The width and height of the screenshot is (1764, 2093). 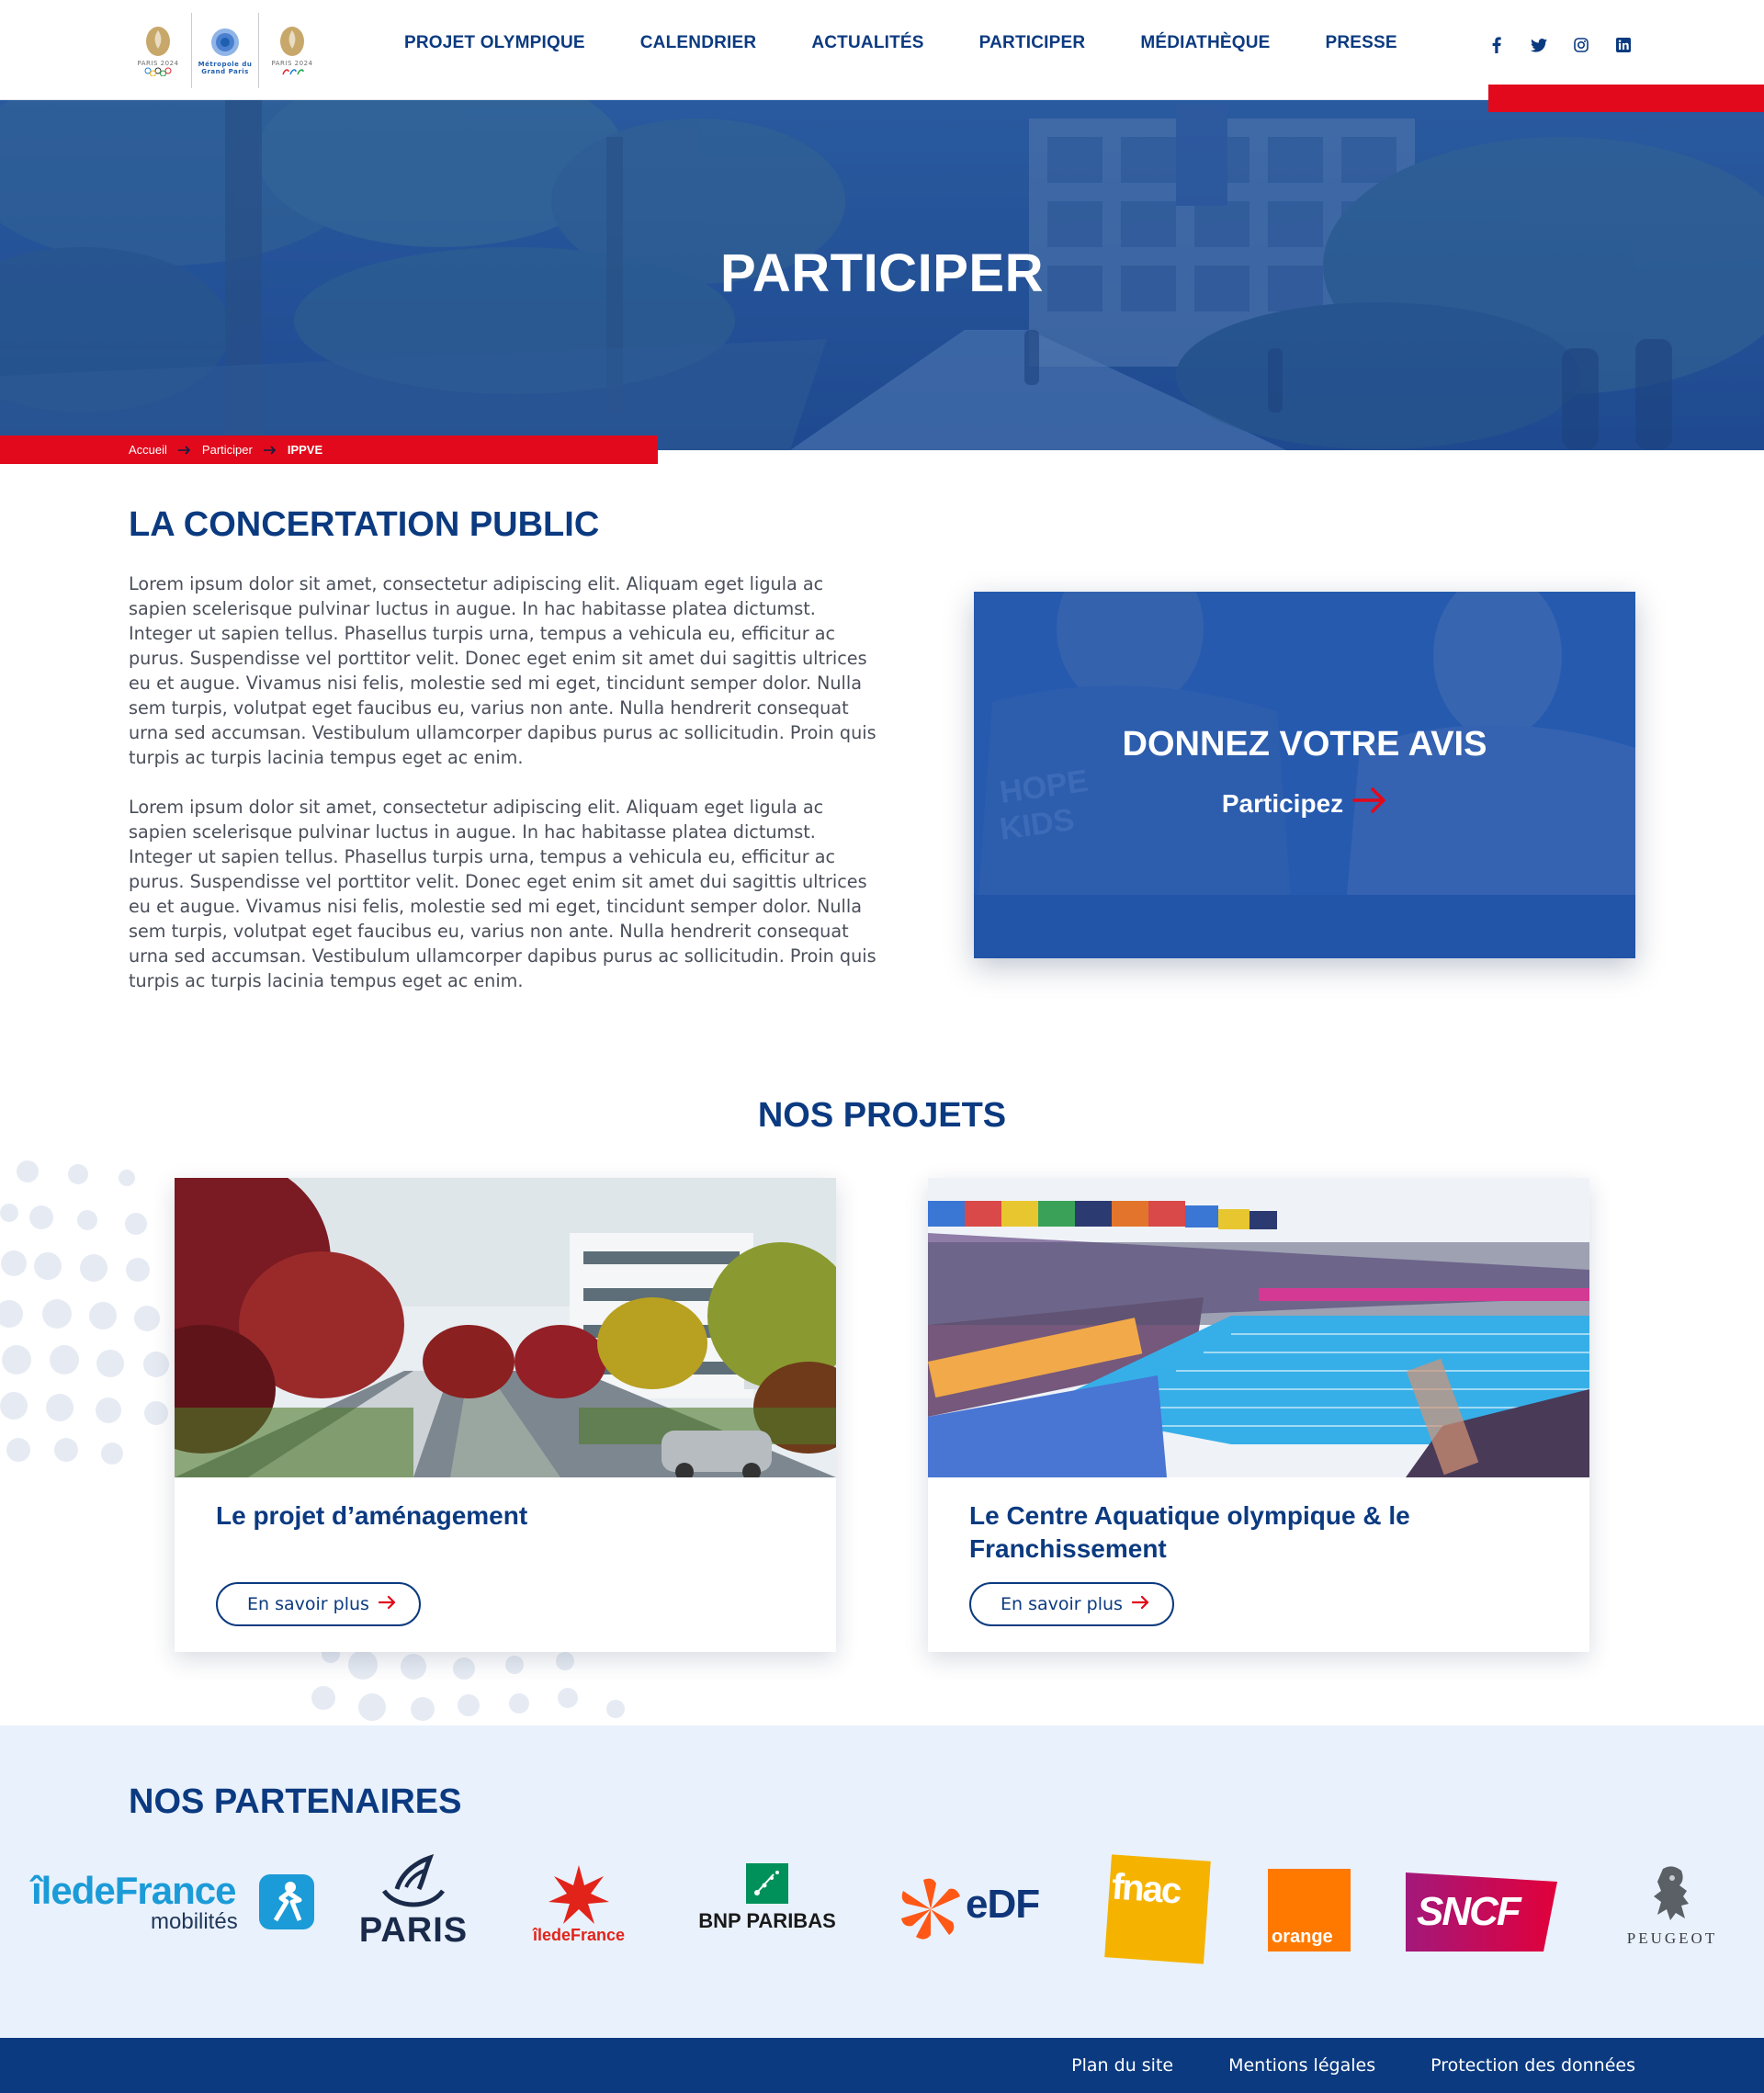 I want to click on nav-actualites: ACTUALITÉS, so click(x=867, y=43).